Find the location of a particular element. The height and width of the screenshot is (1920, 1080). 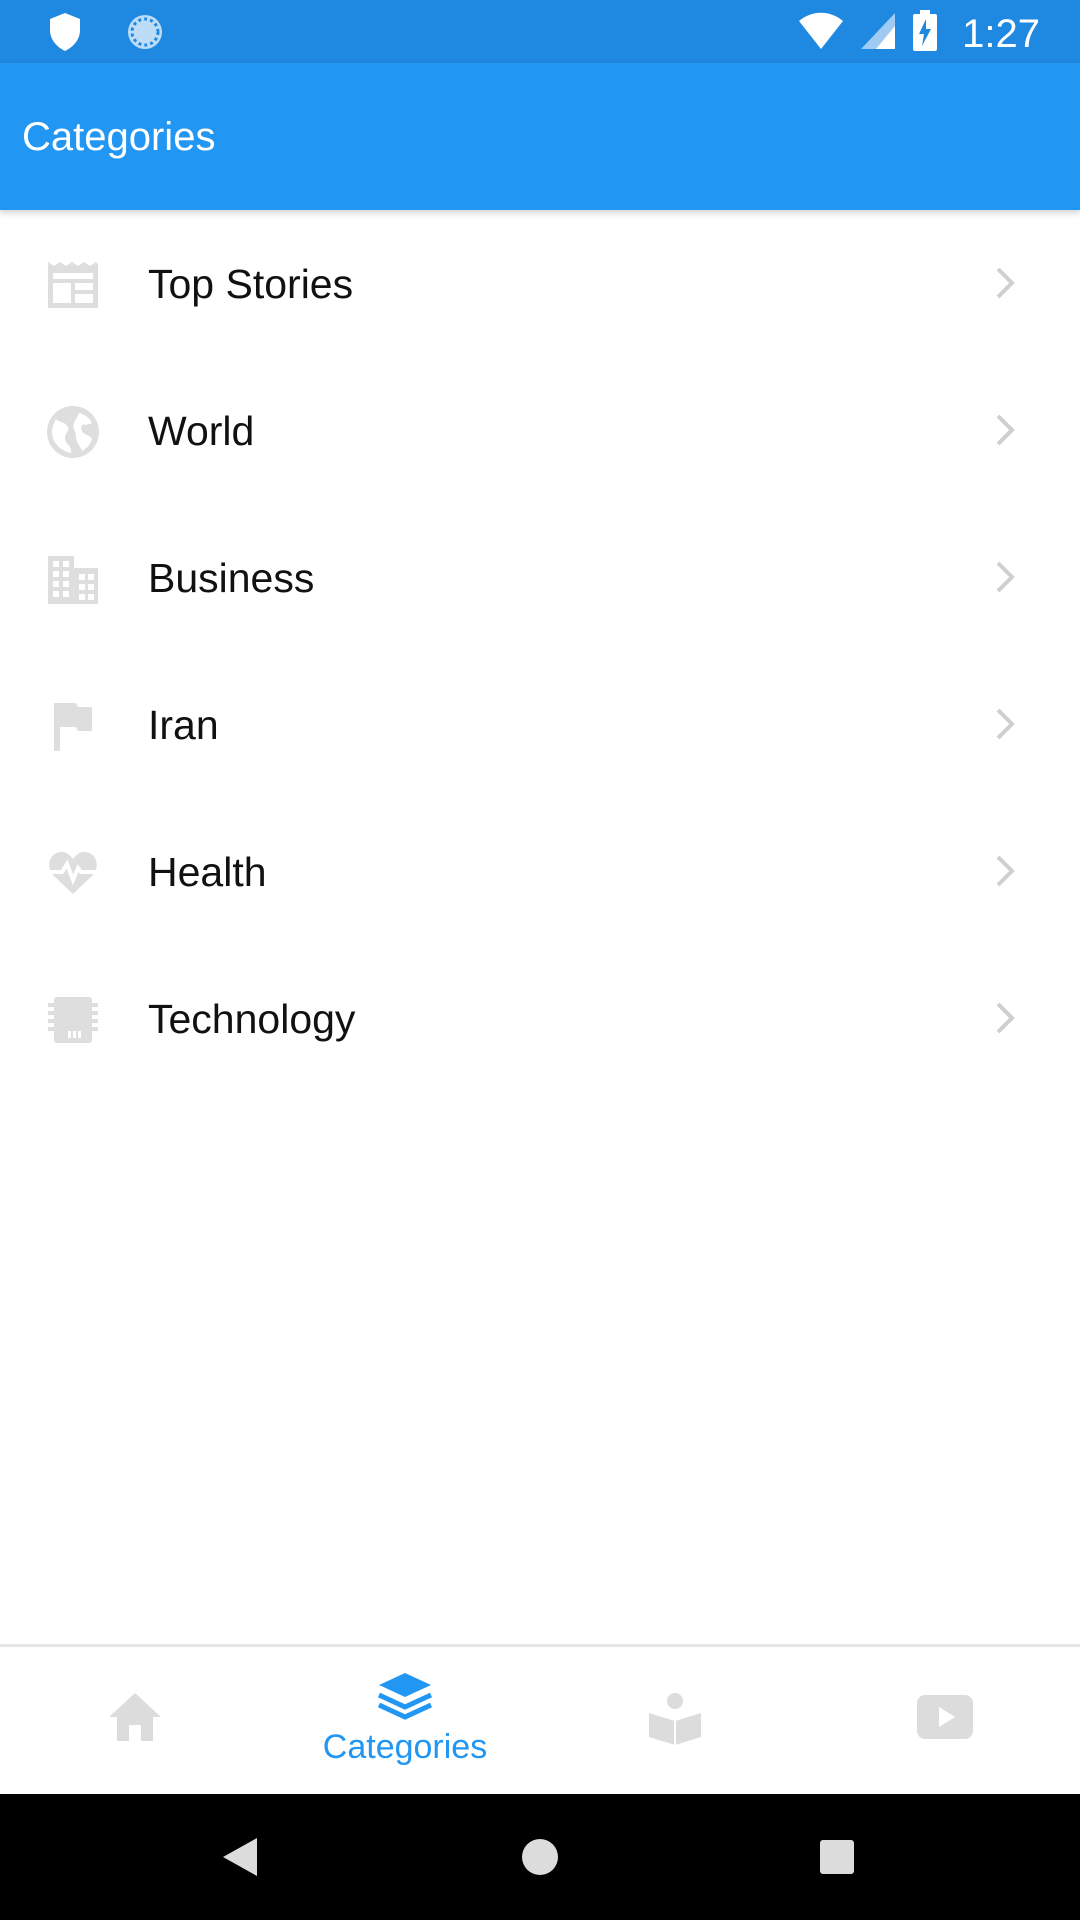

globe-icon is located at coordinates (73, 432).